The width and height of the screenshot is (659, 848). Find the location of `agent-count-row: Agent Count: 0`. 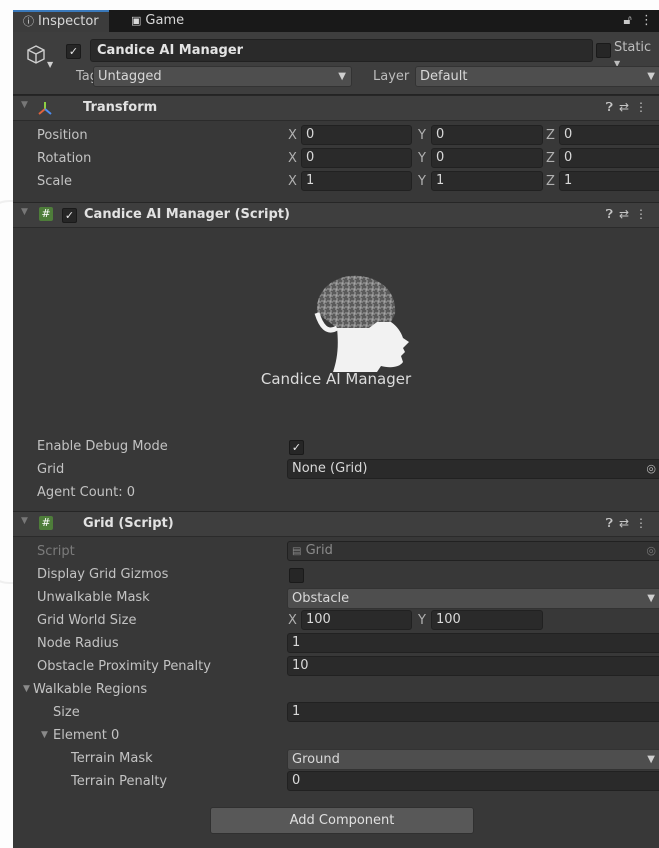

agent-count-row: Agent Count: 0 is located at coordinates (336, 493).